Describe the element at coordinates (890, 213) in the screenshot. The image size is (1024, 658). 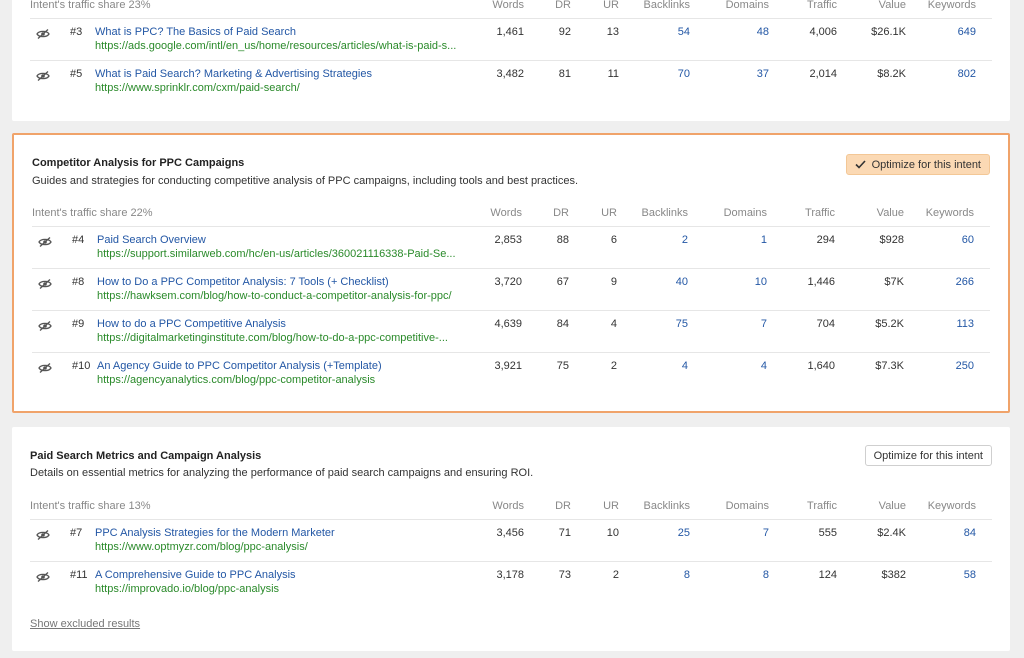
I see `col-value: Value` at that location.